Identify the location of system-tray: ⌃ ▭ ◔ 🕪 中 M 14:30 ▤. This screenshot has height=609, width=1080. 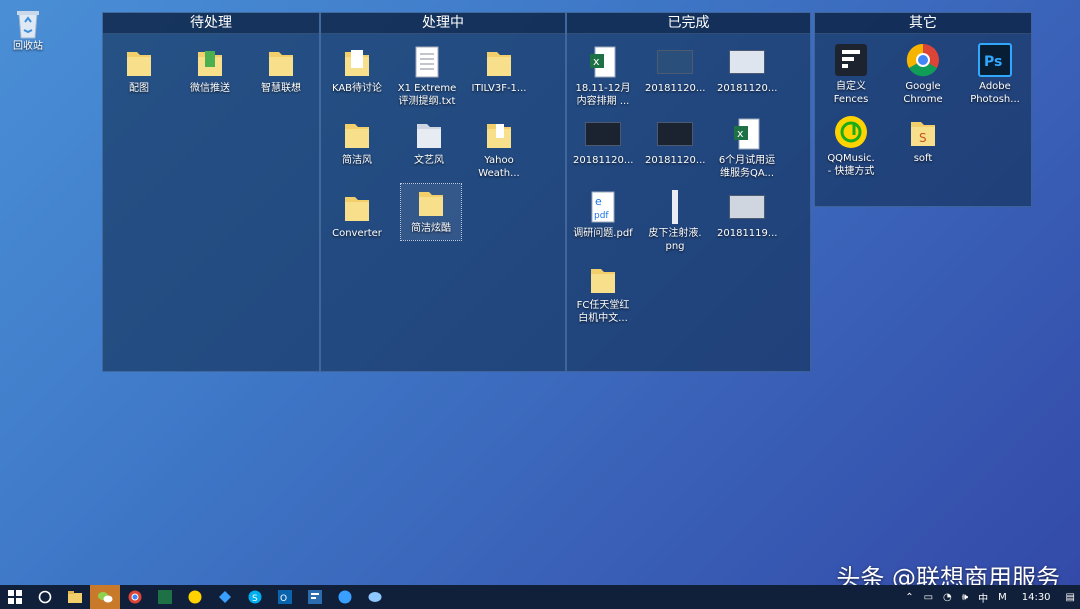
(990, 597).